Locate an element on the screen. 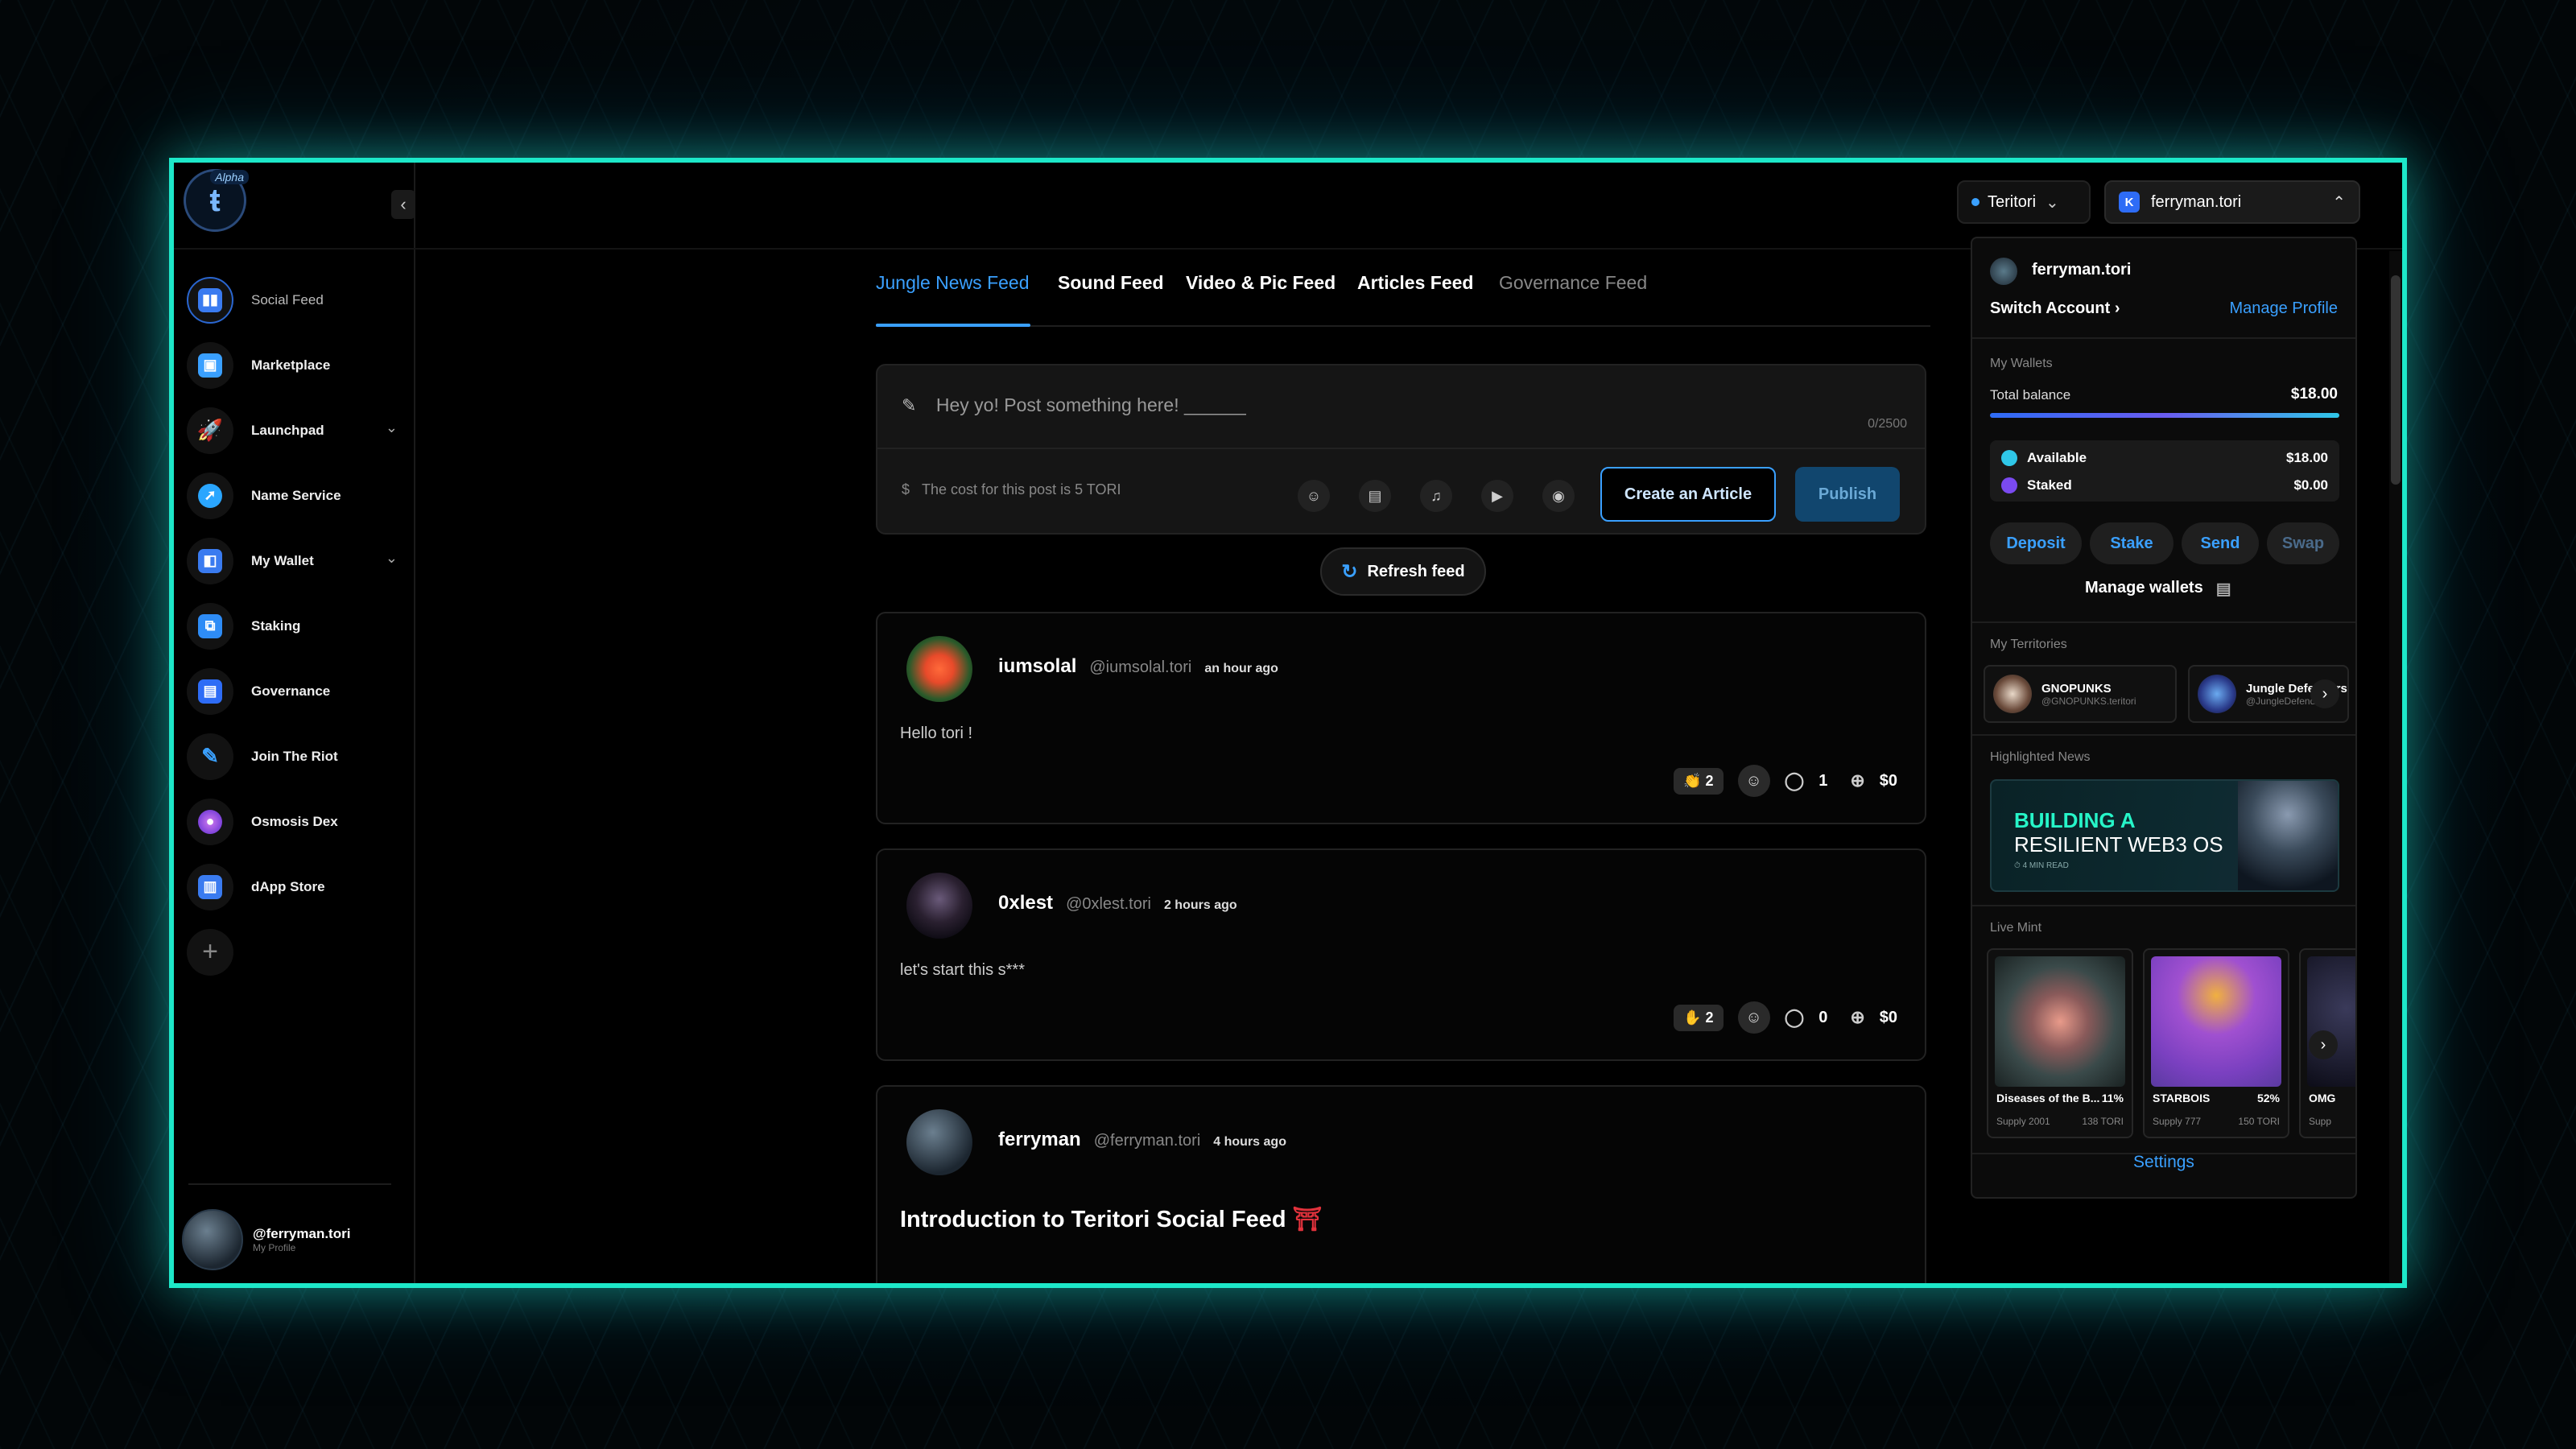 Image resolution: width=2576 pixels, height=1449 pixels. sidebar-item-my-wallet: ◧ My Wallet ⌄ is located at coordinates (295, 560).